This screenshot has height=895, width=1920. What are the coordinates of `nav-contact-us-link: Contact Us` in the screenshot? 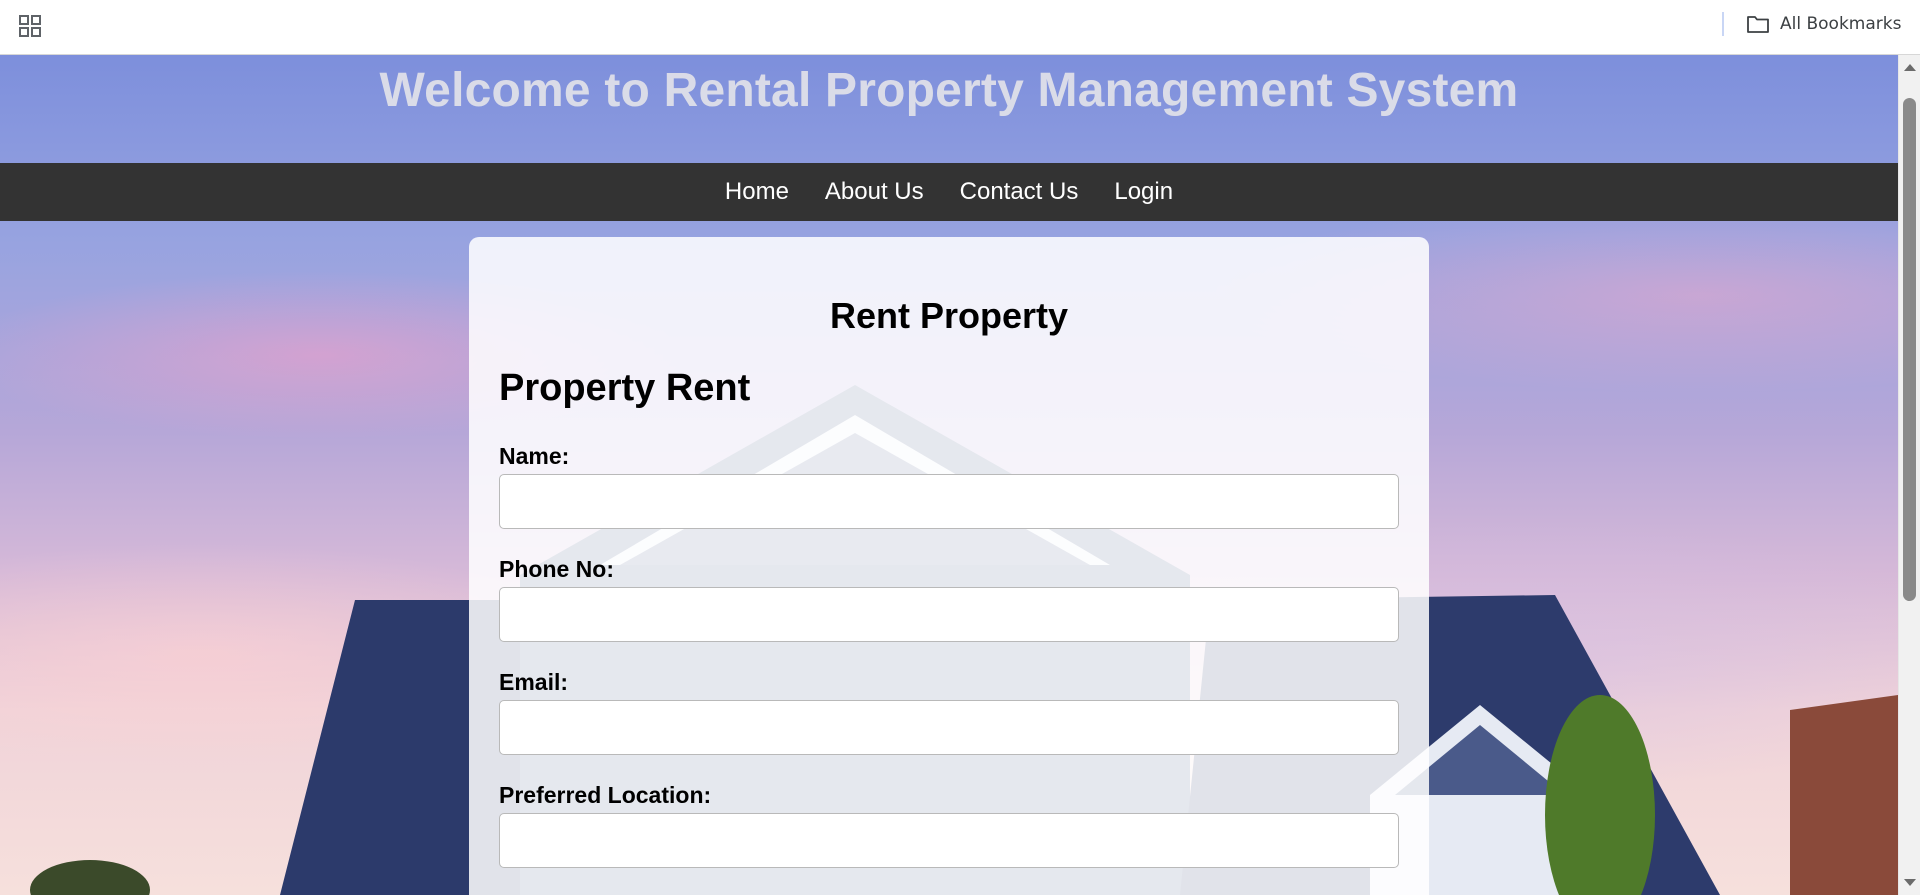 It's located at (1019, 192).